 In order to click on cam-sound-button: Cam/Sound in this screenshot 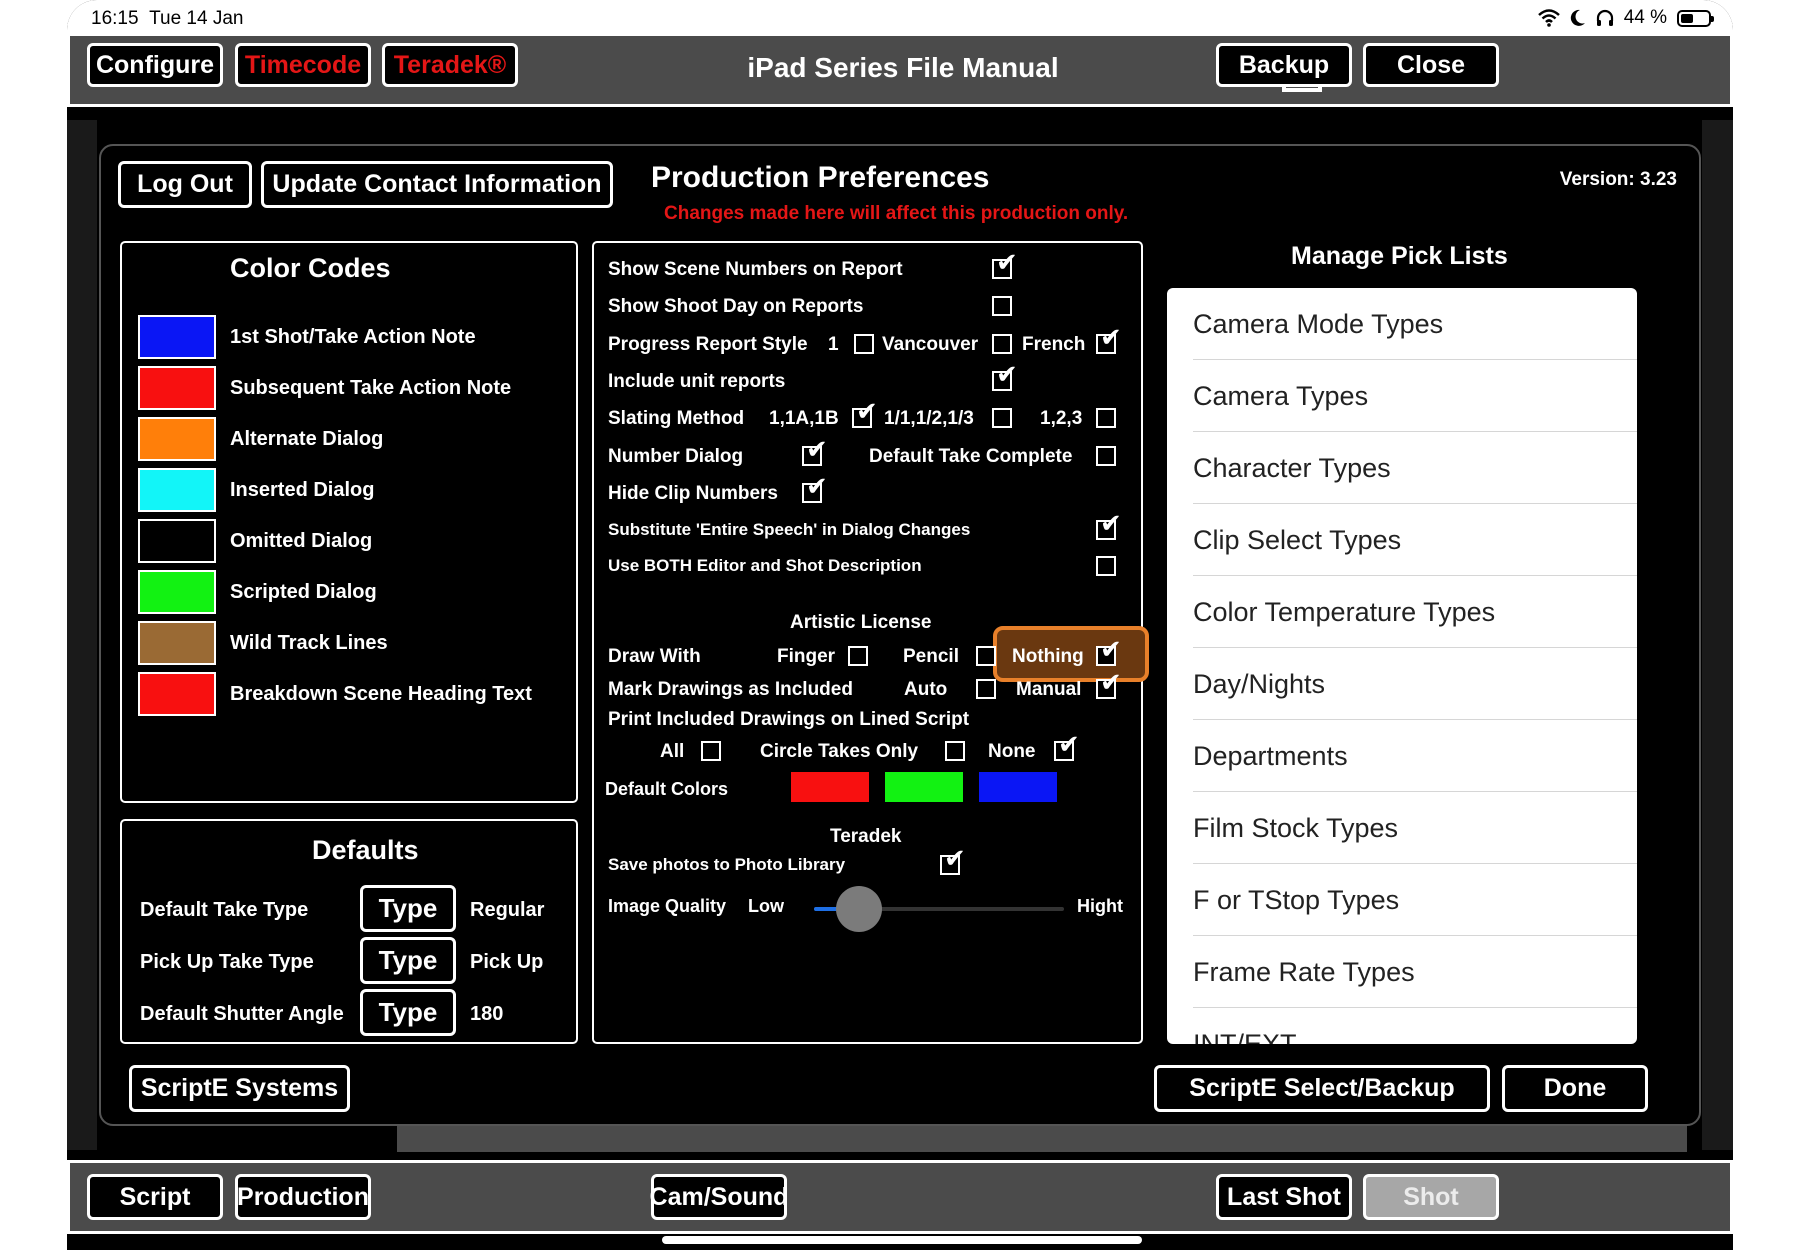, I will do `click(719, 1197)`.